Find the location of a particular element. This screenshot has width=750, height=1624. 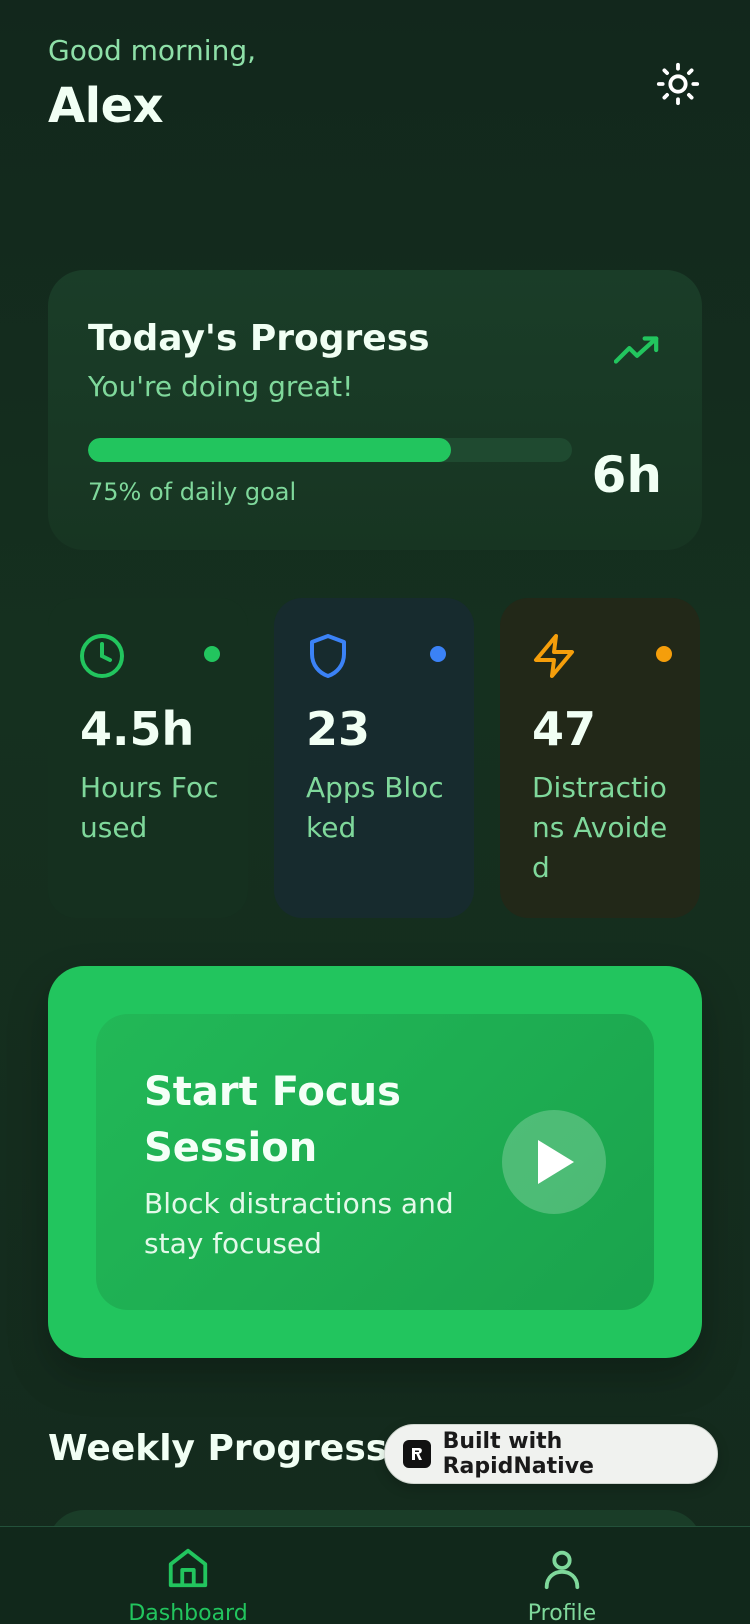

sun-icon is located at coordinates (678, 84).